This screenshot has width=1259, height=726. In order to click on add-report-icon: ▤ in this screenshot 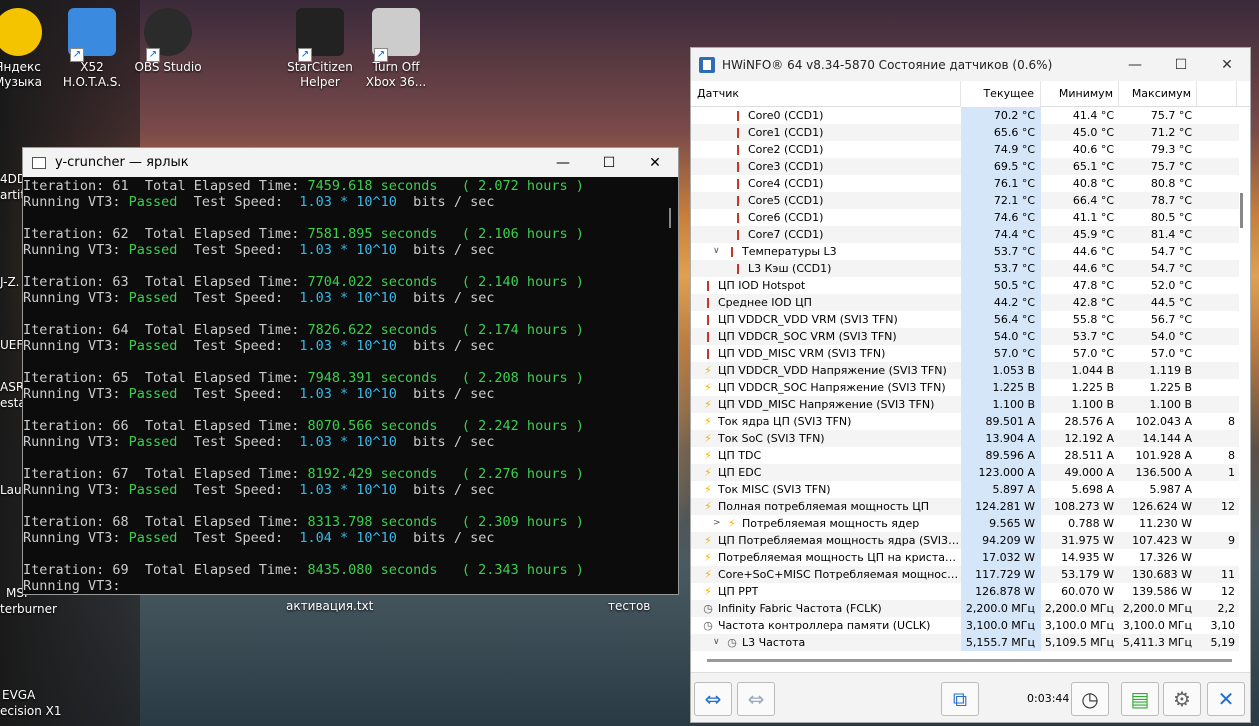, I will do `click(1140, 699)`.